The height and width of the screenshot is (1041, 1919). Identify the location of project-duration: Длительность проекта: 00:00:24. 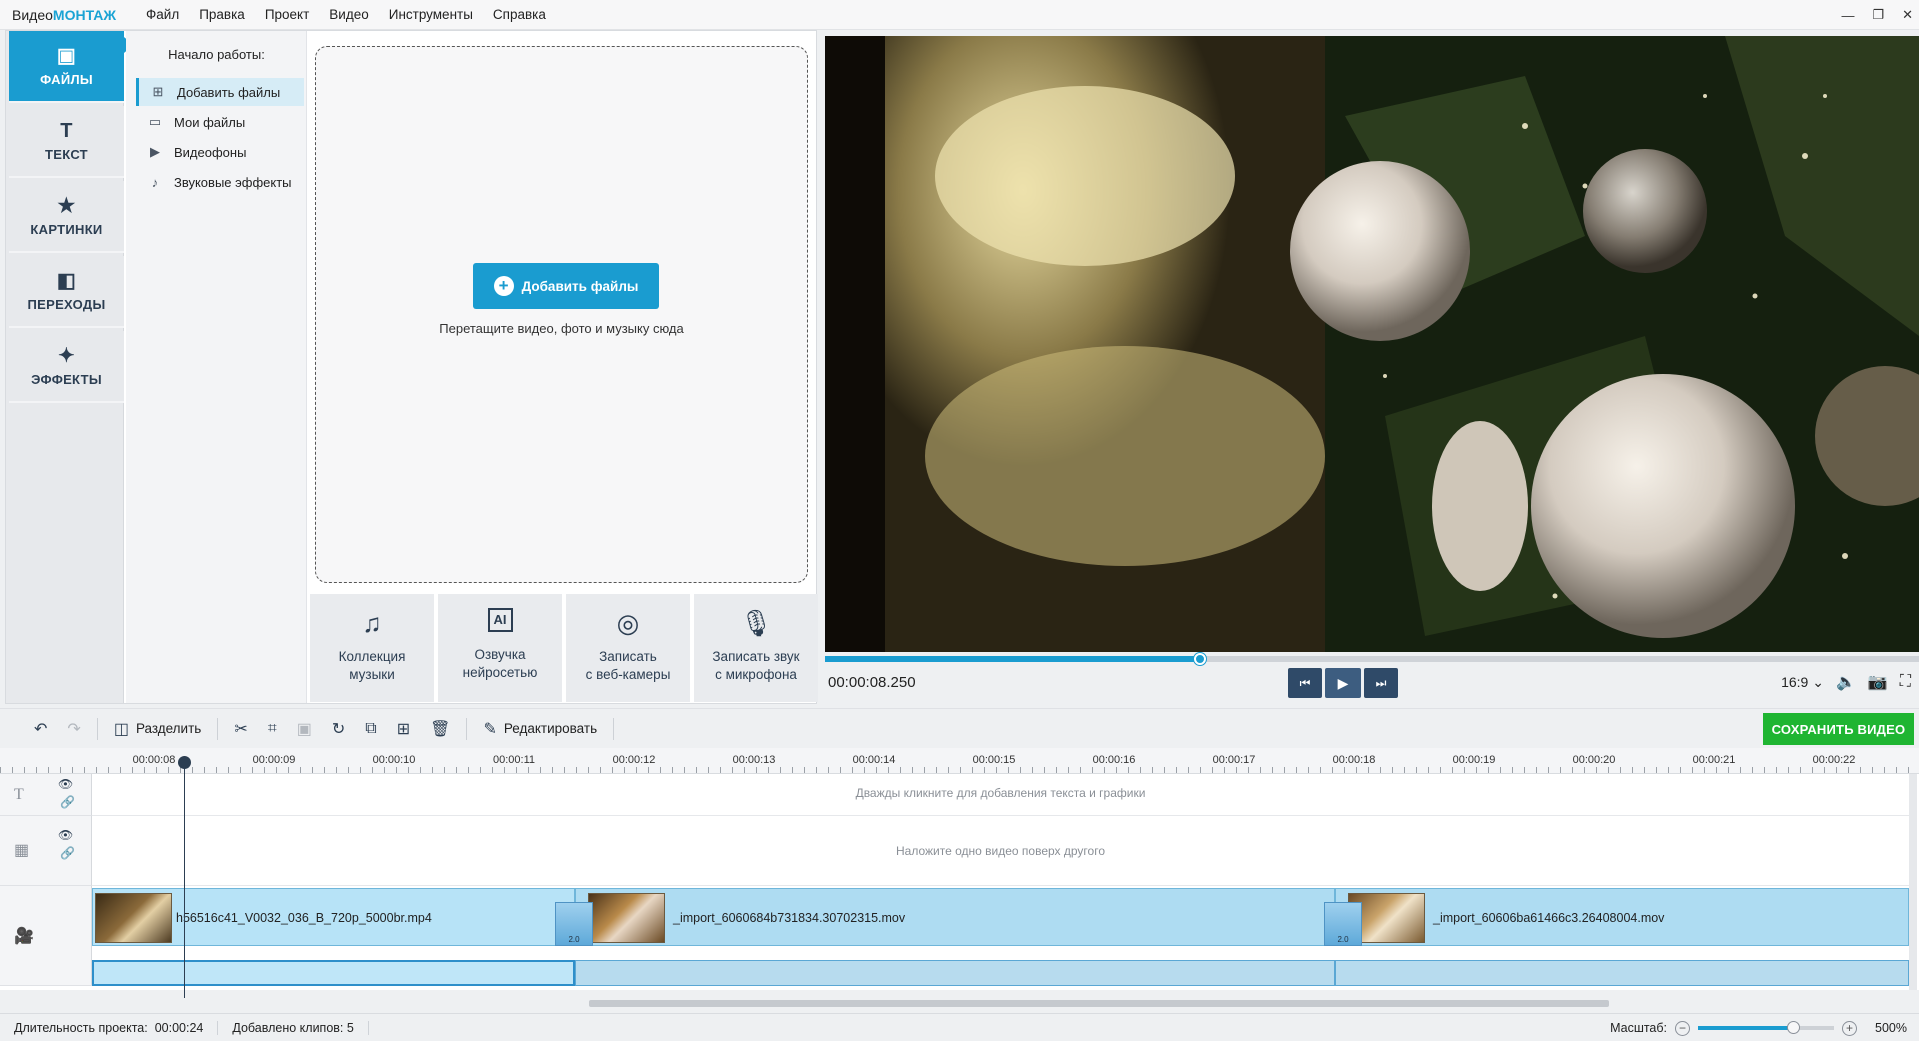
(109, 1027).